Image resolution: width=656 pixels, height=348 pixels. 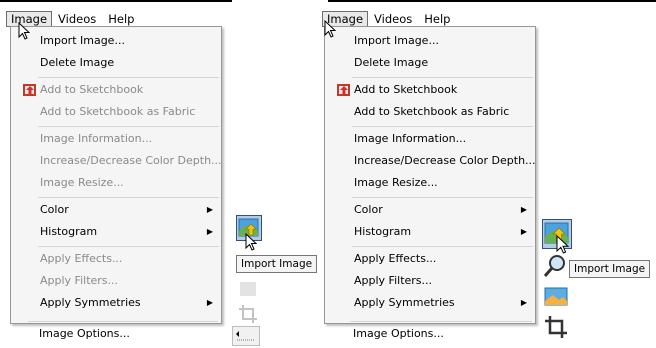 I want to click on scrollbar, so click(x=246, y=336).